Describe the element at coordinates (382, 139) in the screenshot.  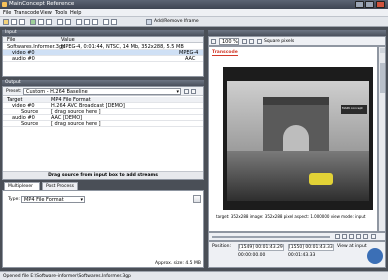
I see `preview-scrollbar` at that location.